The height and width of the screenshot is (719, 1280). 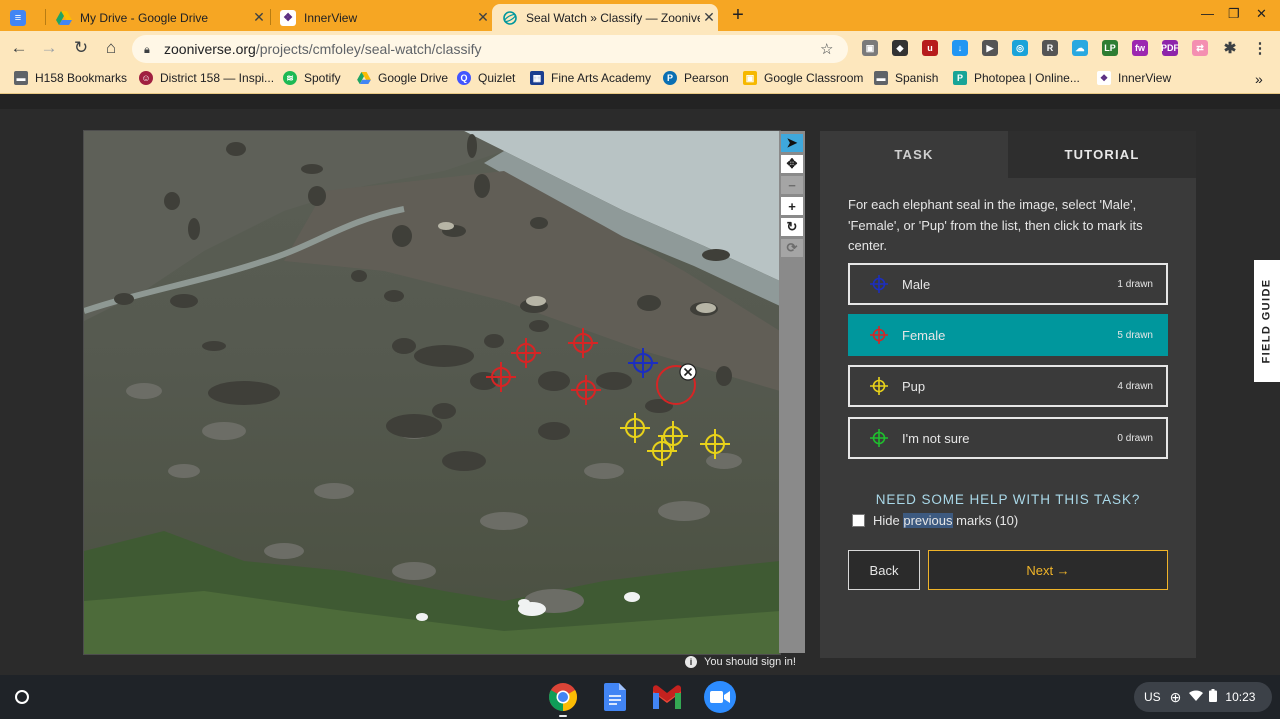 What do you see at coordinates (18, 17) in the screenshot?
I see `google-docs-icon: ≡` at bounding box center [18, 17].